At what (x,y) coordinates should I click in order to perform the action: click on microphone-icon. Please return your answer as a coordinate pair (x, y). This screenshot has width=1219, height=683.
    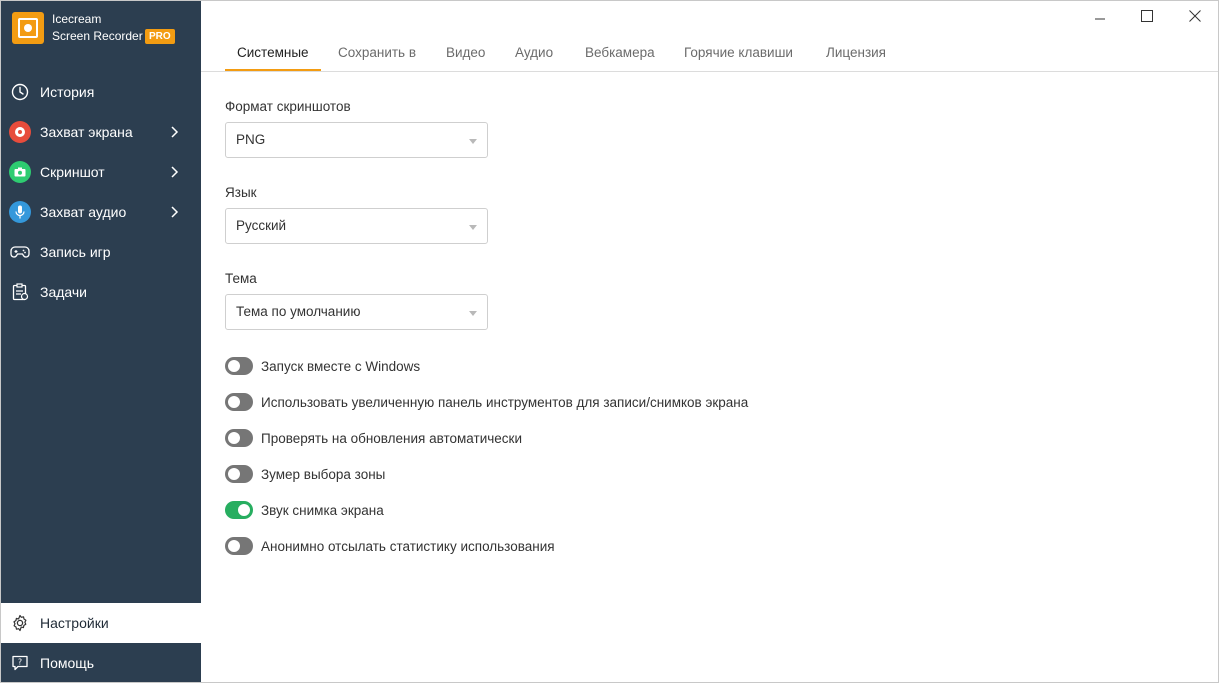
    Looking at the image, I should click on (20, 212).